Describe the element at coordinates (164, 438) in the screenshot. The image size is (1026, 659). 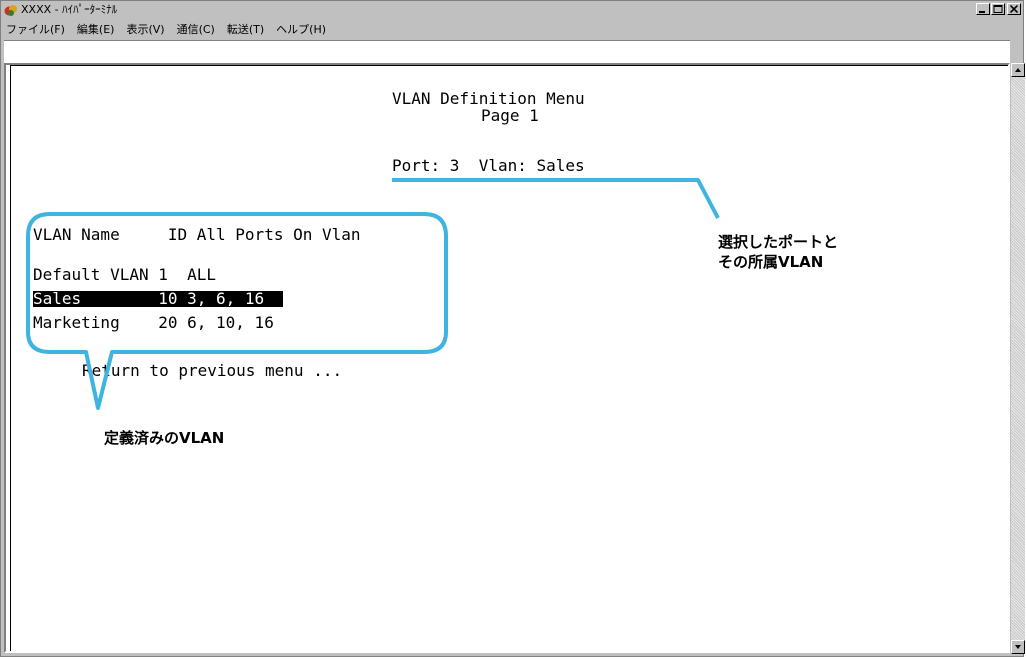
I see `defined-vlans-annotation: 定義済みのVLAN` at that location.